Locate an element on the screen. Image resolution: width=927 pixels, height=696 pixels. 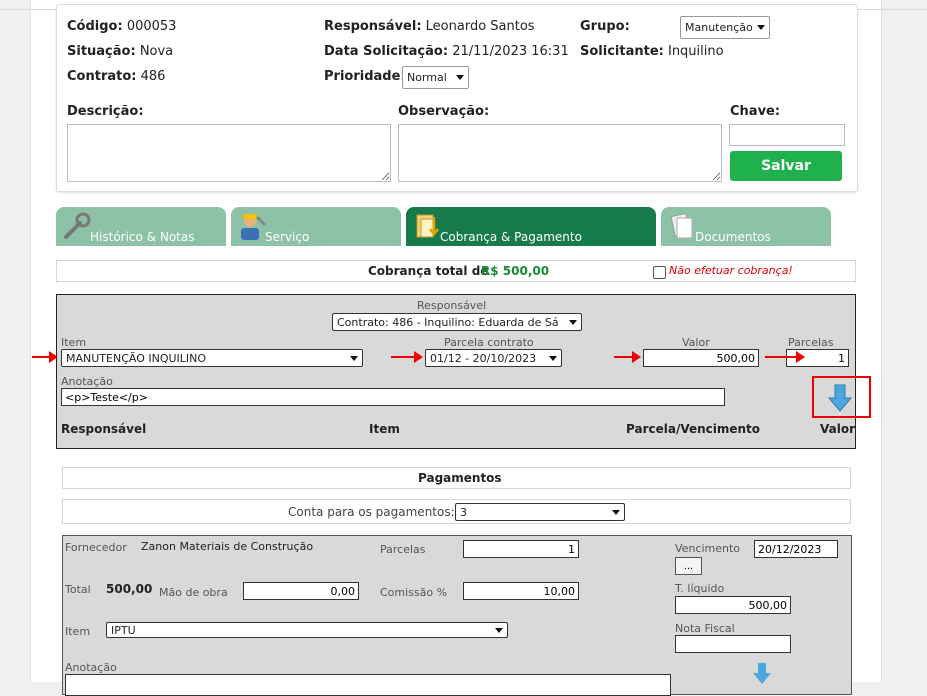
data-solicitacao-field: Data Solicitação: 21/11/2023 16:31 is located at coordinates (446, 51).